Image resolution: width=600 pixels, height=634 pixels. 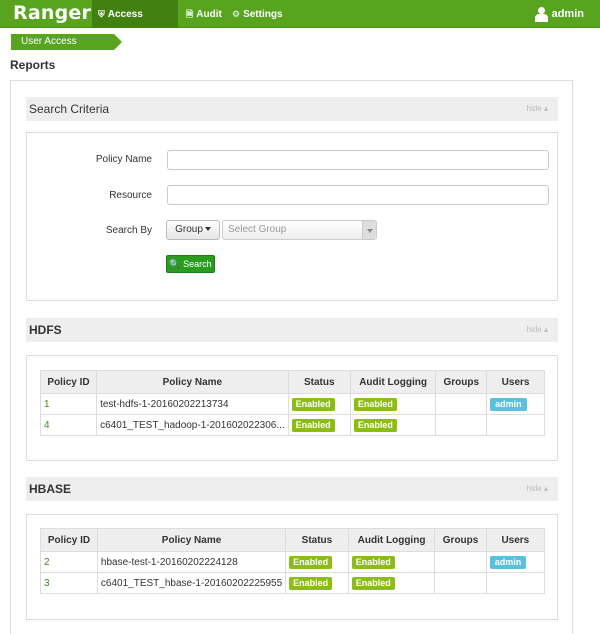 I want to click on user-icon, so click(x=541, y=14).